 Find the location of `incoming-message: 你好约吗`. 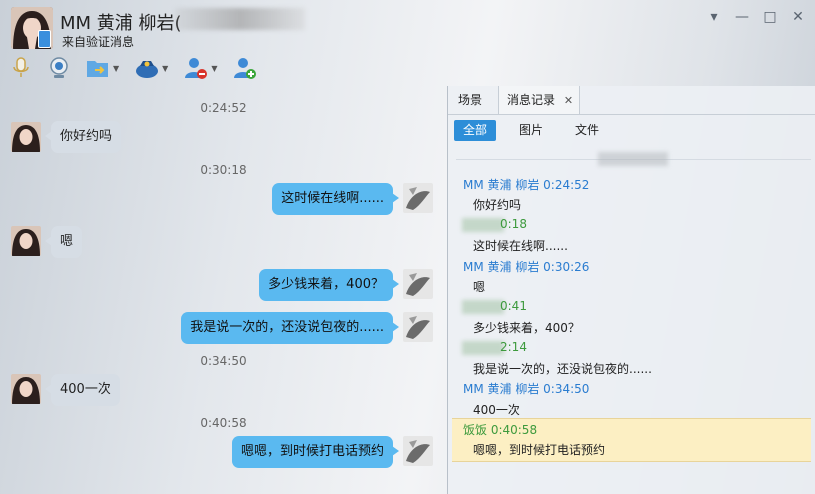

incoming-message: 你好约吗 is located at coordinates (83, 137).